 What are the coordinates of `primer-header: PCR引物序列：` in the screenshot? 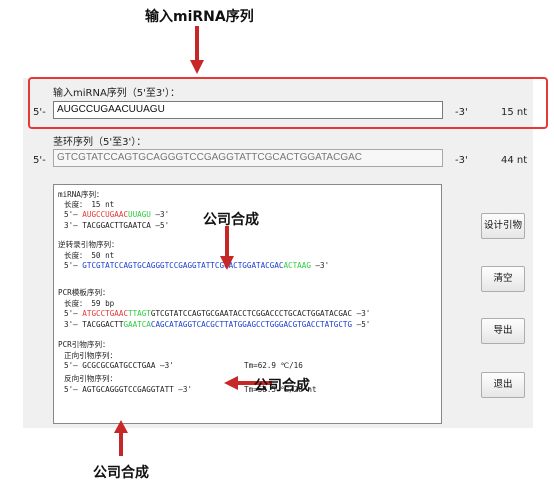 It's located at (84, 344).